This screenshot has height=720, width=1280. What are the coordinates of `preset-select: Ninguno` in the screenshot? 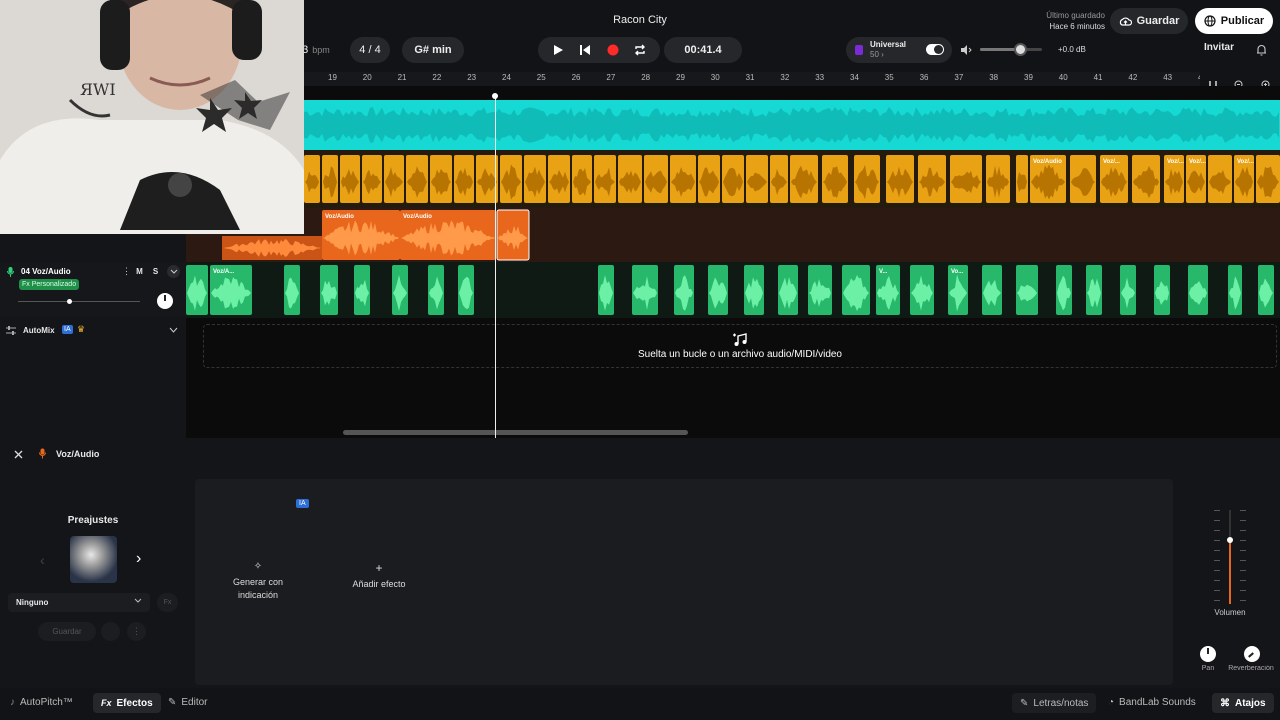 It's located at (79, 602).